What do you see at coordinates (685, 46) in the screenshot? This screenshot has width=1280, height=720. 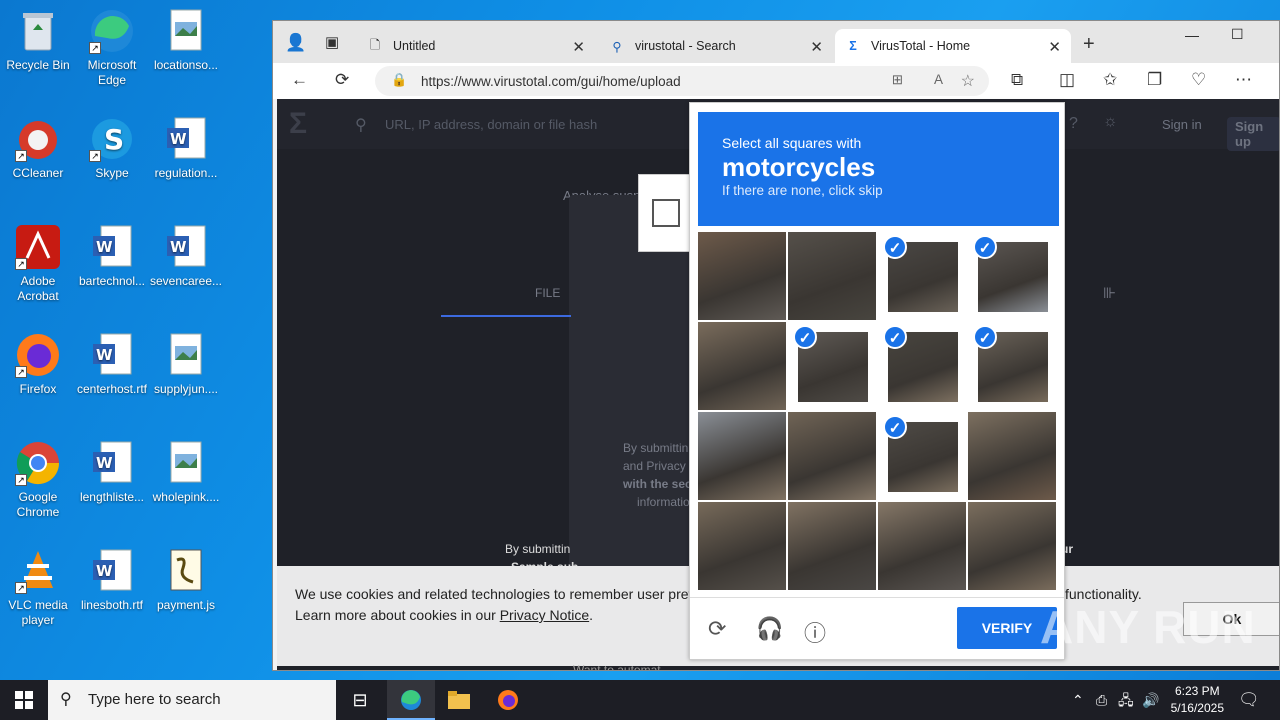 I see `tab-label: virustotal - Search` at bounding box center [685, 46].